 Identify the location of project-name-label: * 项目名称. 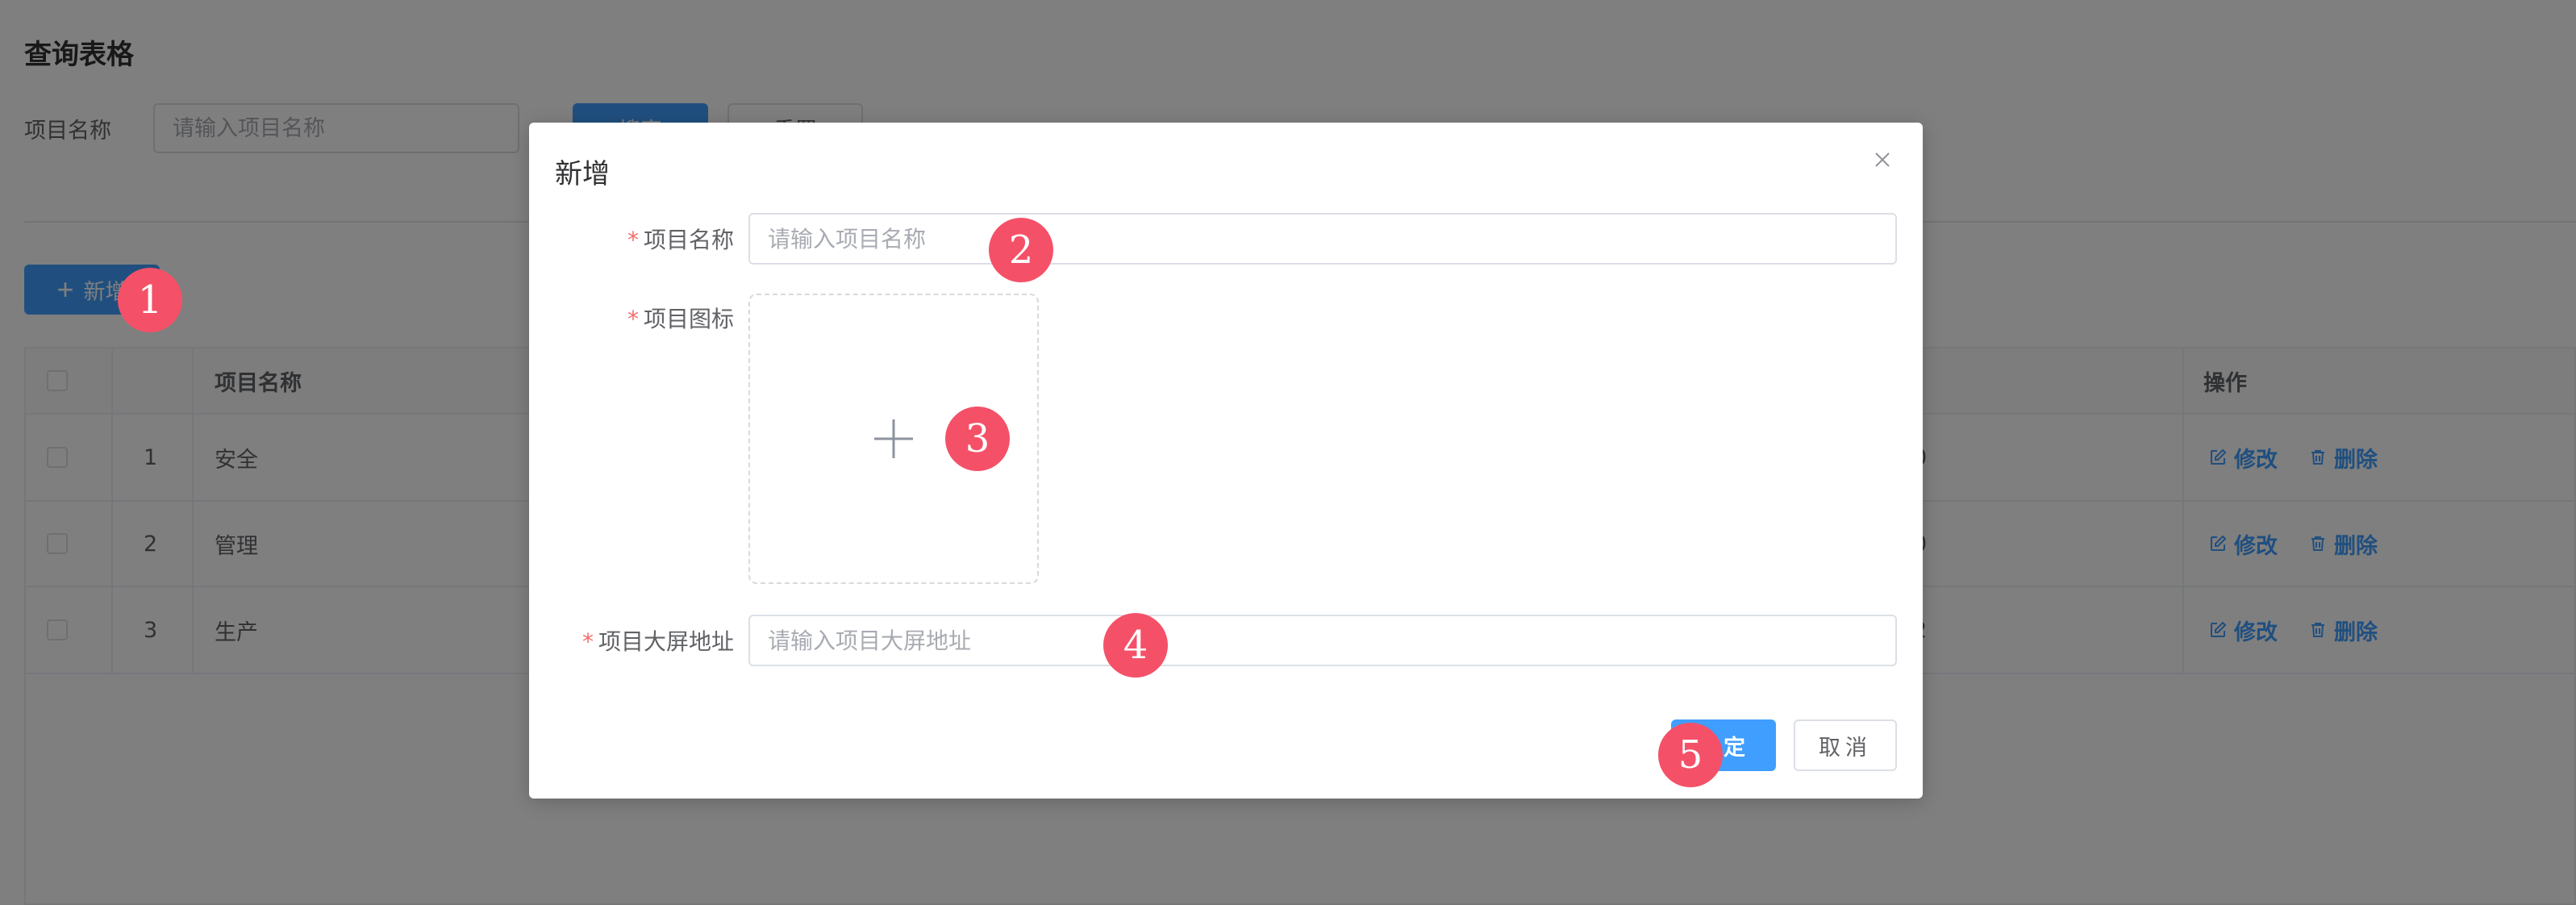
(680, 239).